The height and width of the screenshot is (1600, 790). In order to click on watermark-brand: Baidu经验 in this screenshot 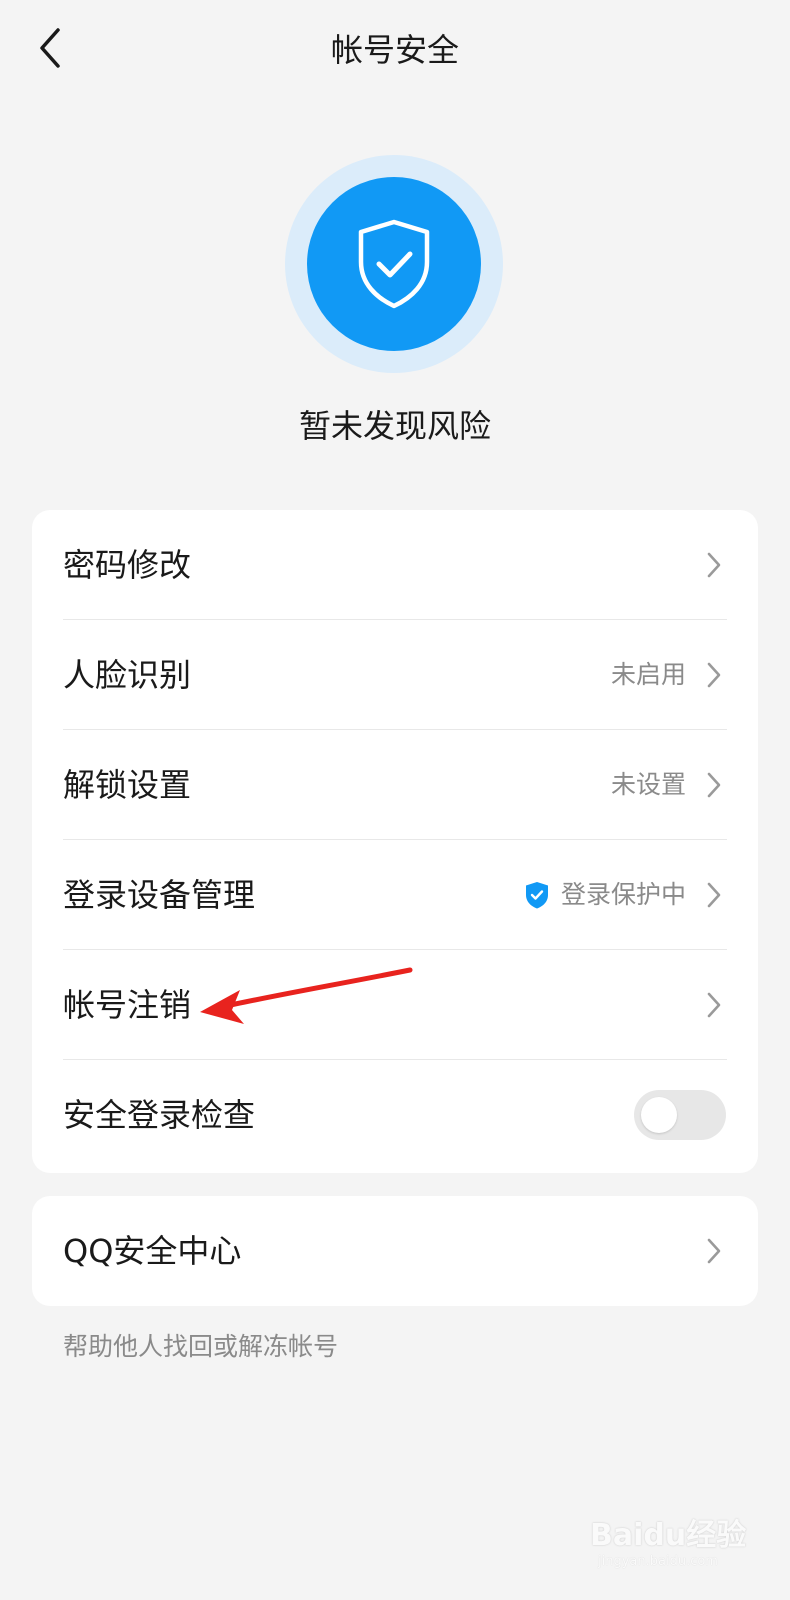, I will do `click(668, 1535)`.